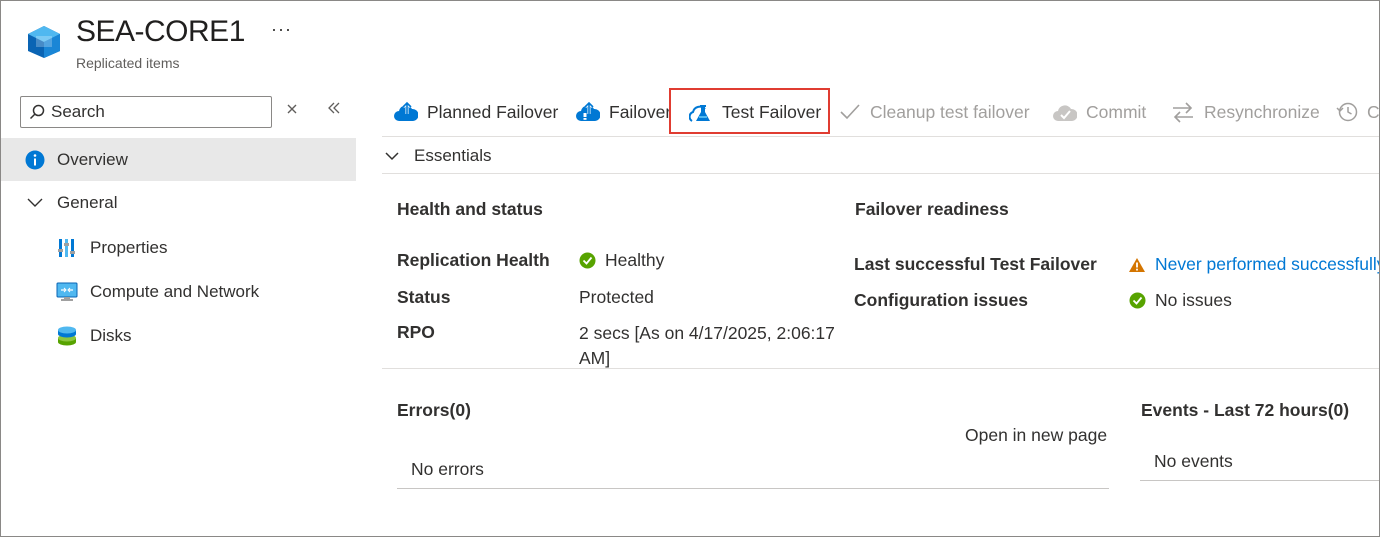  I want to click on disk-stack-icon, so click(67, 336).